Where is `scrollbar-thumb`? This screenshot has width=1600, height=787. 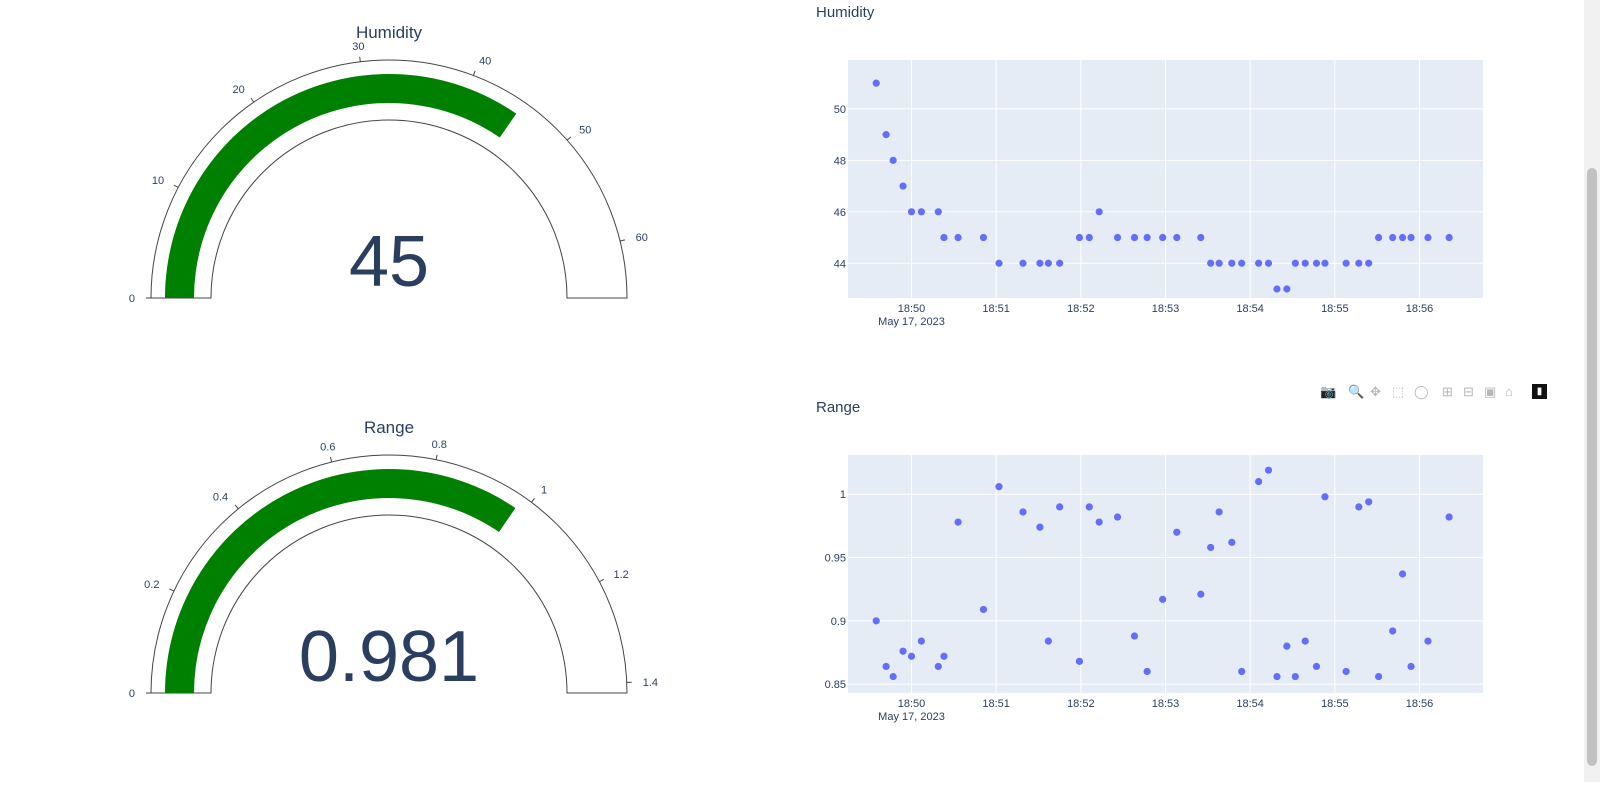
scrollbar-thumb is located at coordinates (1592, 467).